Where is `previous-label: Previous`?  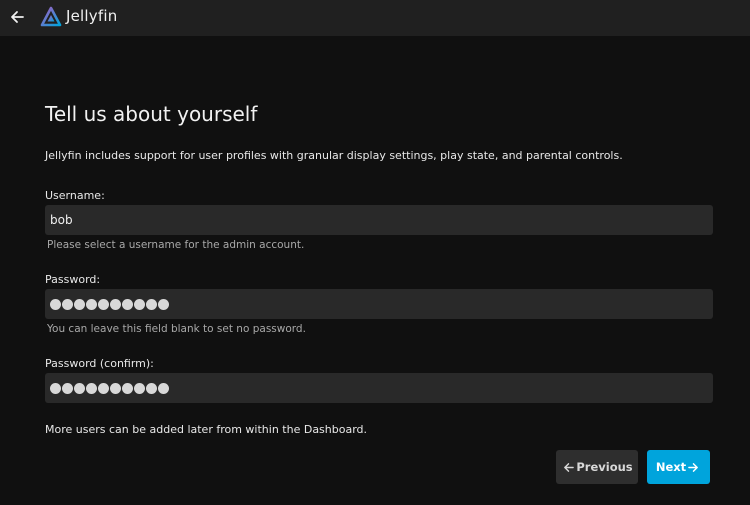
previous-label: Previous is located at coordinates (604, 467).